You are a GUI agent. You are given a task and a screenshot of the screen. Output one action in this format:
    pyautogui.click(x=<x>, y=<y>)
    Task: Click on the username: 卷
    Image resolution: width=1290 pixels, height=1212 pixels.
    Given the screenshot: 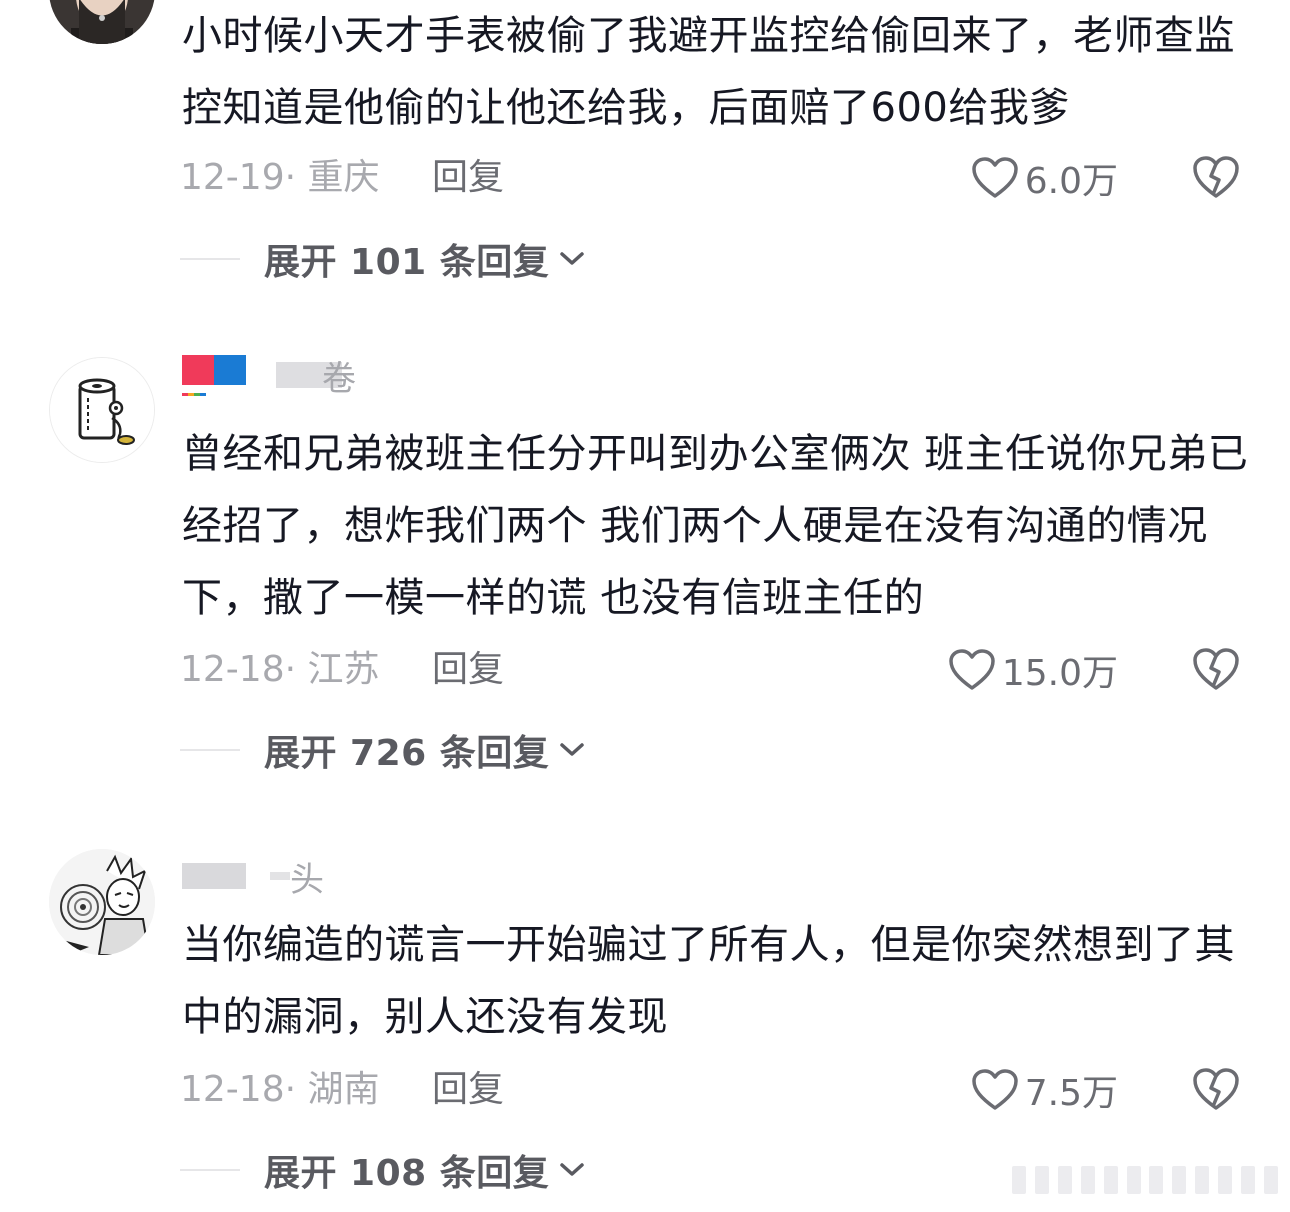 What is the action you would take?
    pyautogui.click(x=339, y=378)
    